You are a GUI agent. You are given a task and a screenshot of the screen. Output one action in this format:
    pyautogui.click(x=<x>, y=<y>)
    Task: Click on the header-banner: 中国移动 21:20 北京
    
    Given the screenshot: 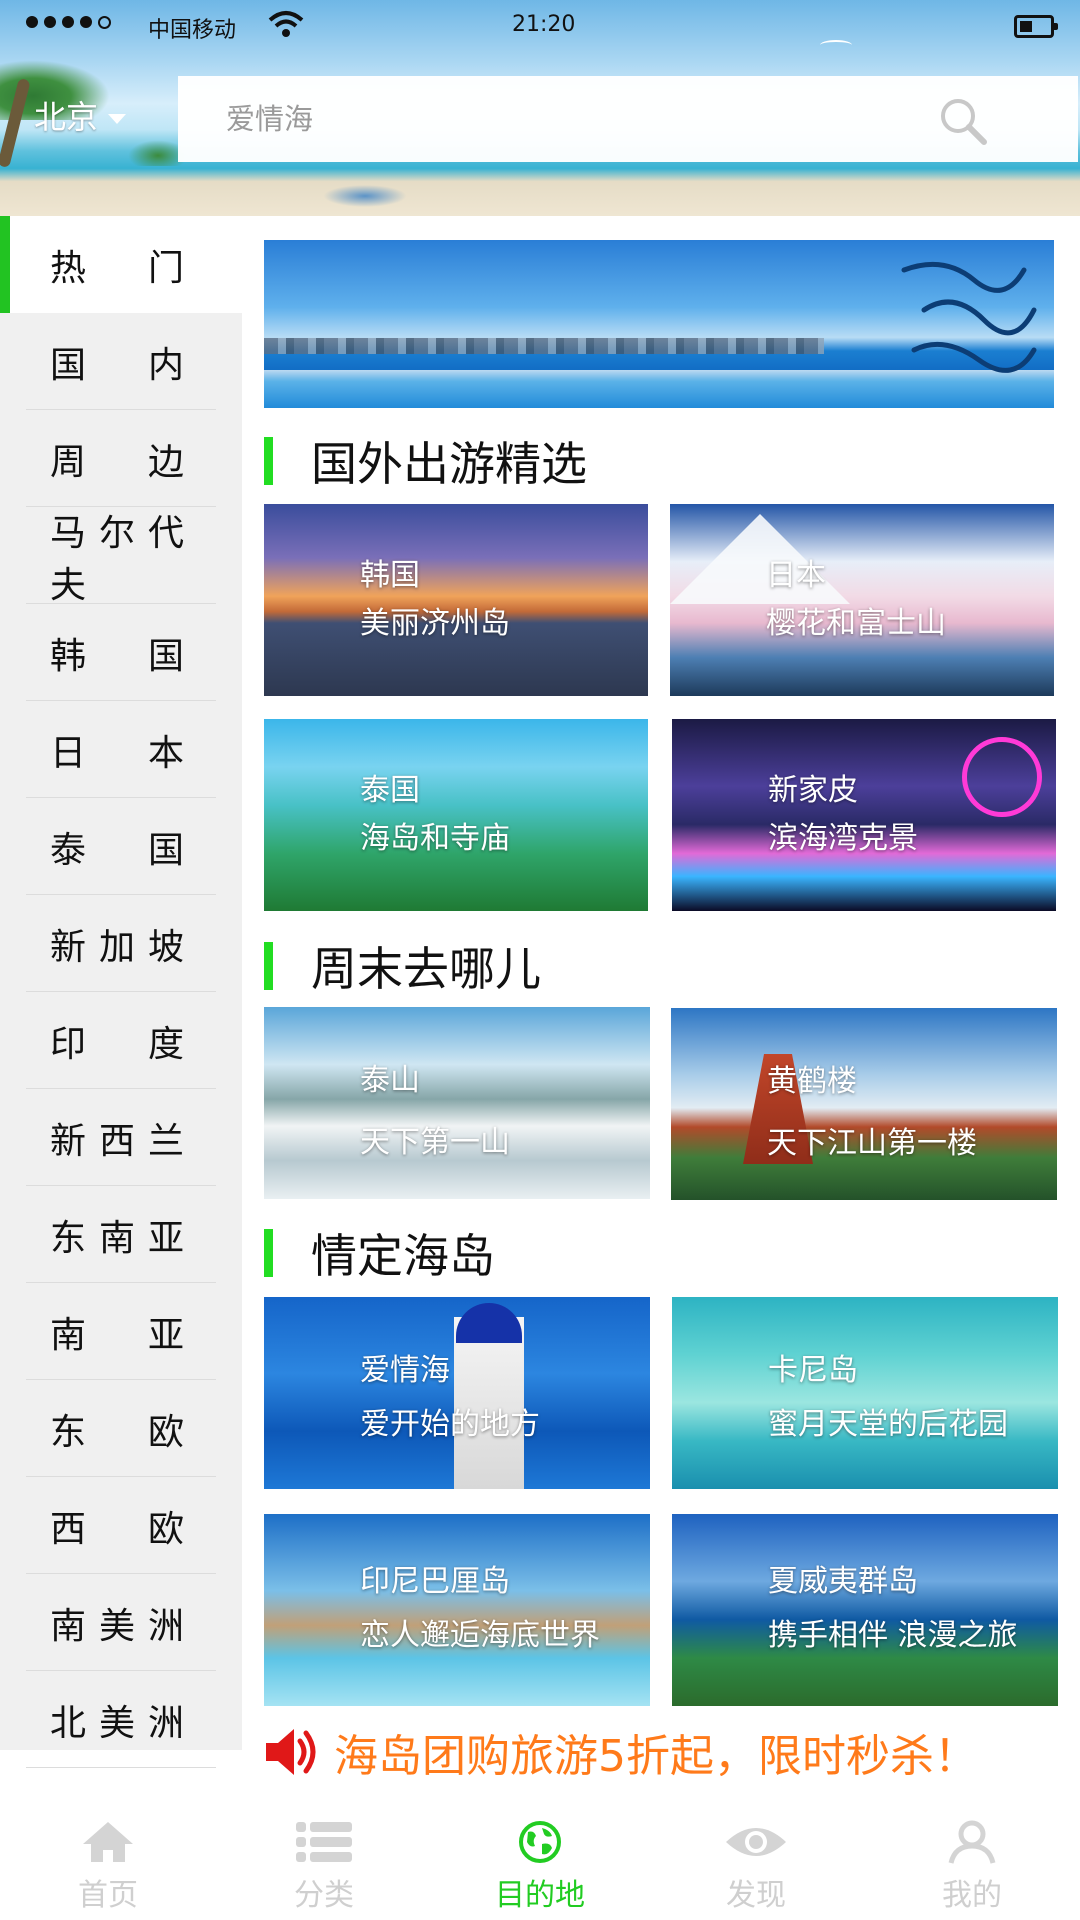 What is the action you would take?
    pyautogui.click(x=540, y=108)
    